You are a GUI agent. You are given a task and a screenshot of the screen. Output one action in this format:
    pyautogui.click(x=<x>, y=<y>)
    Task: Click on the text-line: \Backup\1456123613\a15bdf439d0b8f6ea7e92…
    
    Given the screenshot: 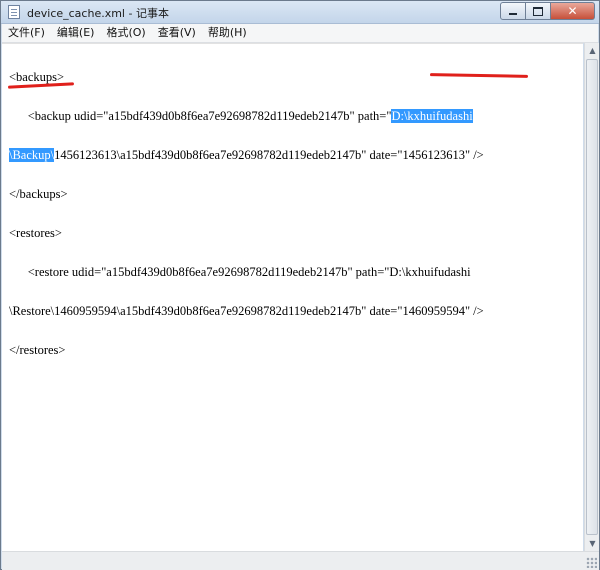 What is the action you would take?
    pyautogui.click(x=246, y=155)
    